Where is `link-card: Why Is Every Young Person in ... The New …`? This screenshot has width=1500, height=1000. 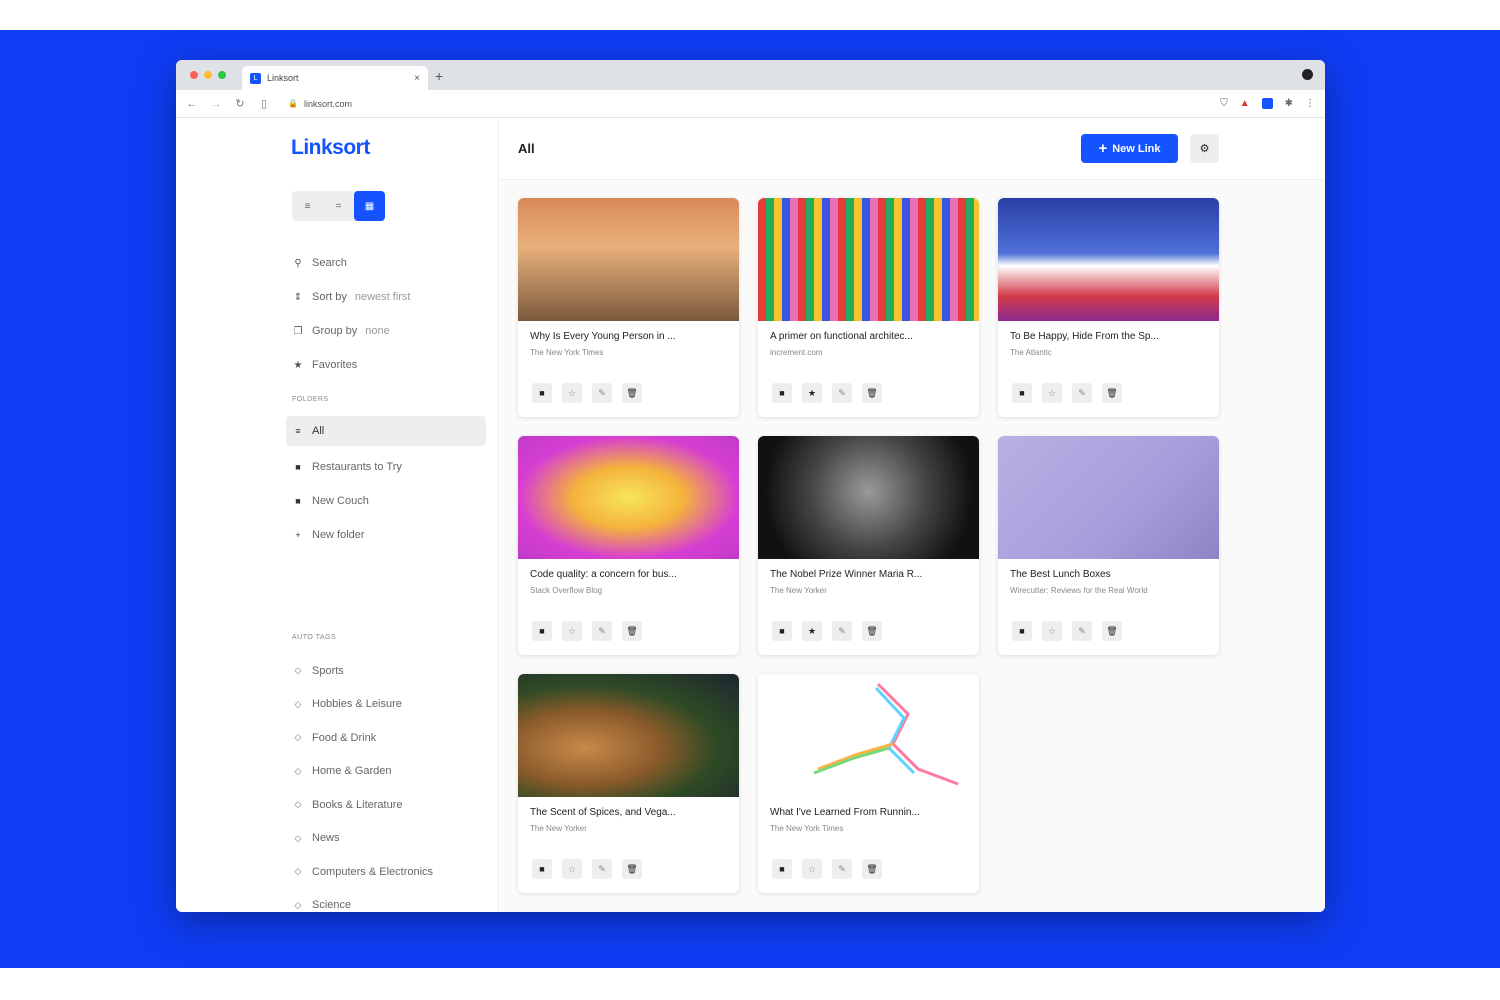
link-card: Why Is Every Young Person in ... The New … is located at coordinates (628, 307).